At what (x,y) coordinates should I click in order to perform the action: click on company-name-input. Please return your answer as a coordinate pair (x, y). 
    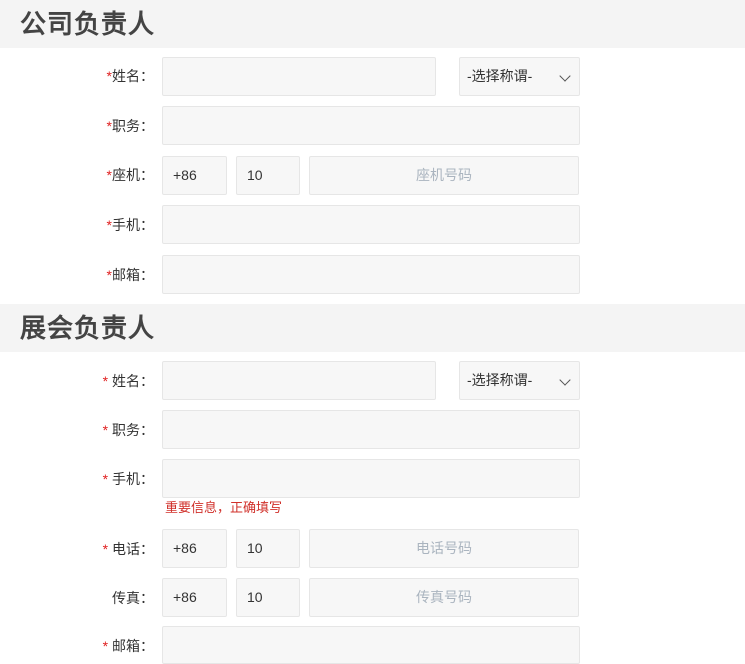
    Looking at the image, I should click on (299, 76).